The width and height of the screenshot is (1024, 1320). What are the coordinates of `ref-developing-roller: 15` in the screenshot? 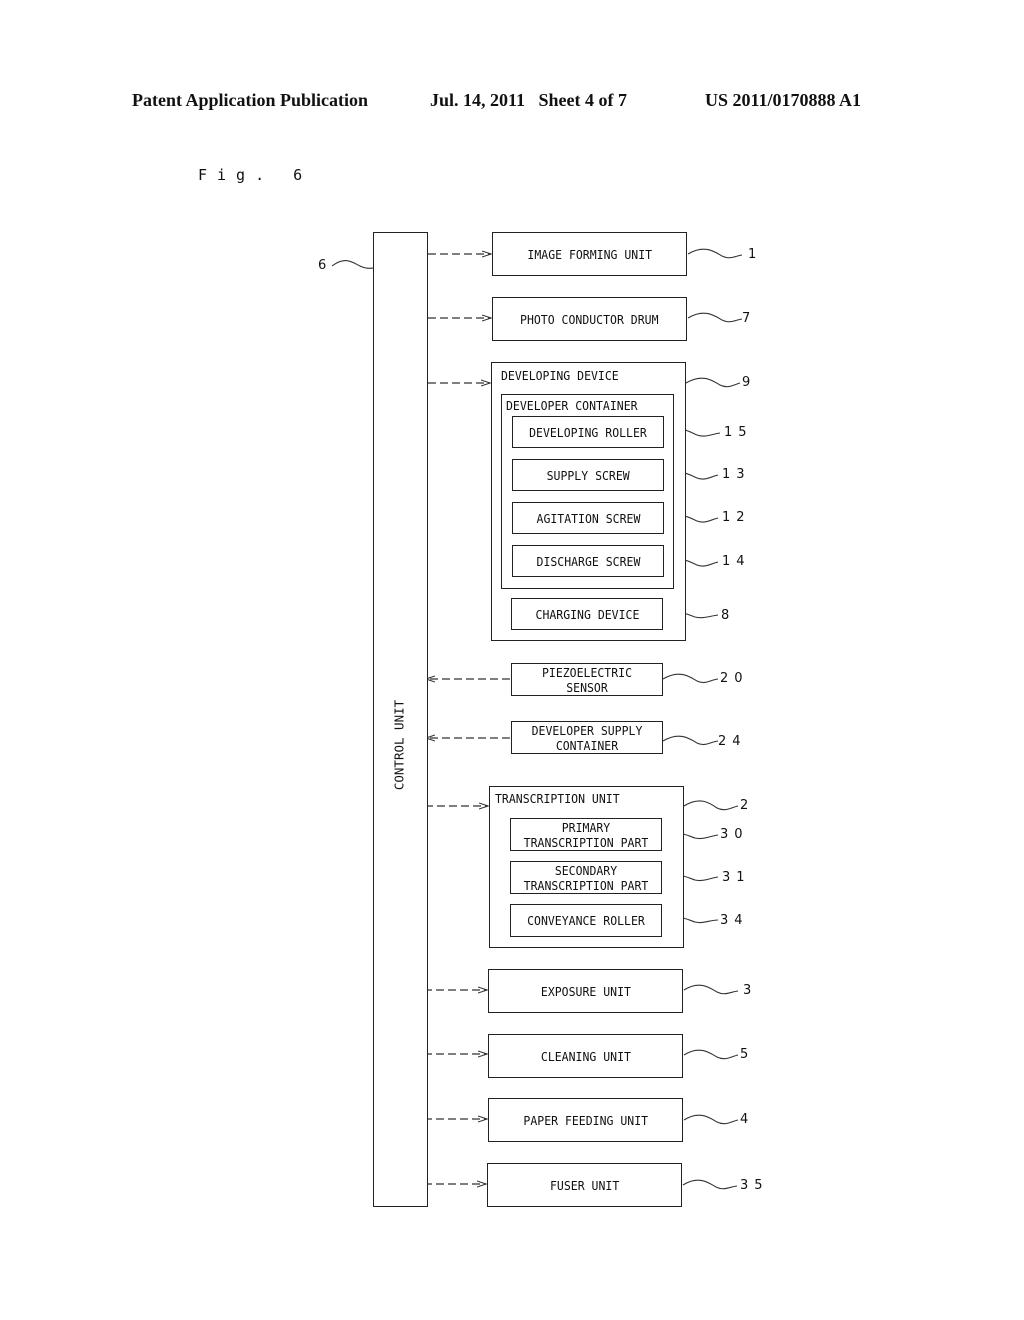 It's located at (738, 432).